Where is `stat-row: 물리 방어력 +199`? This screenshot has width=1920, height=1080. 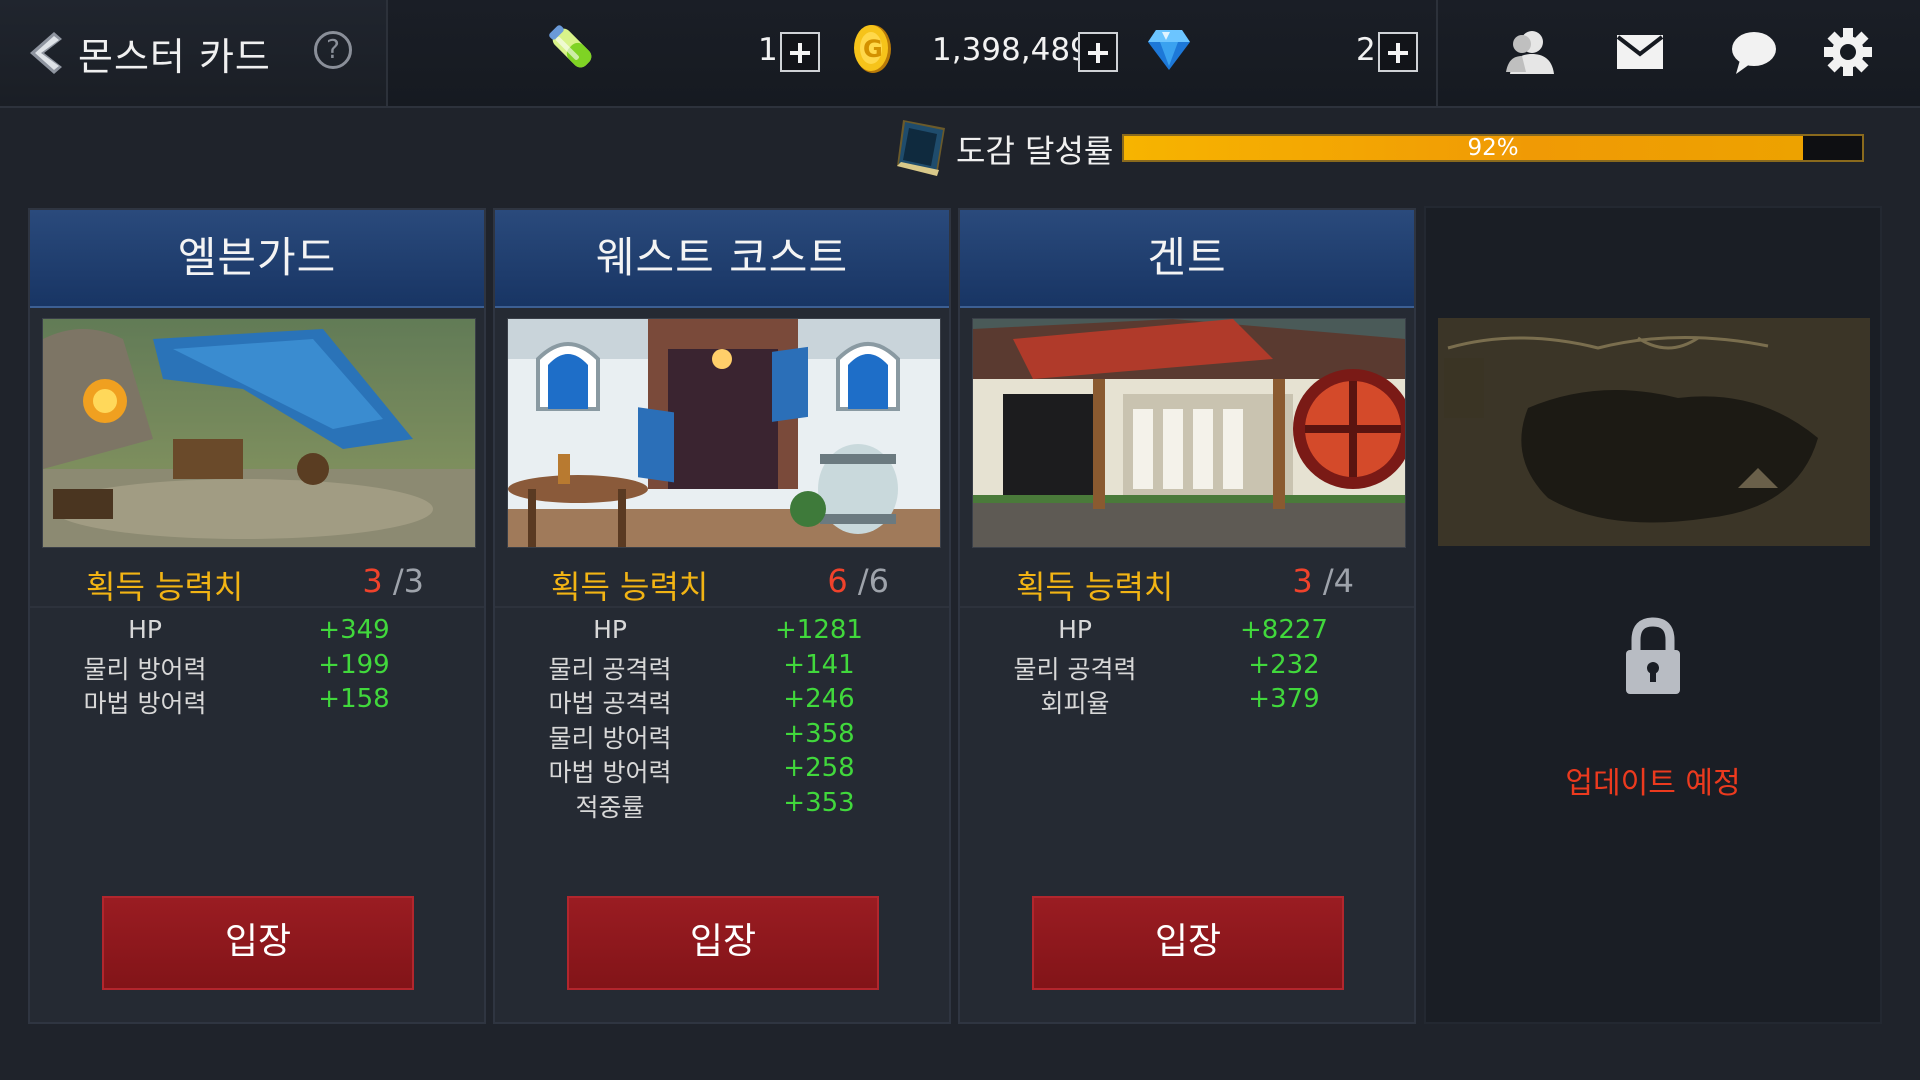
stat-row: 물리 방어력 +199 is located at coordinates (257, 665).